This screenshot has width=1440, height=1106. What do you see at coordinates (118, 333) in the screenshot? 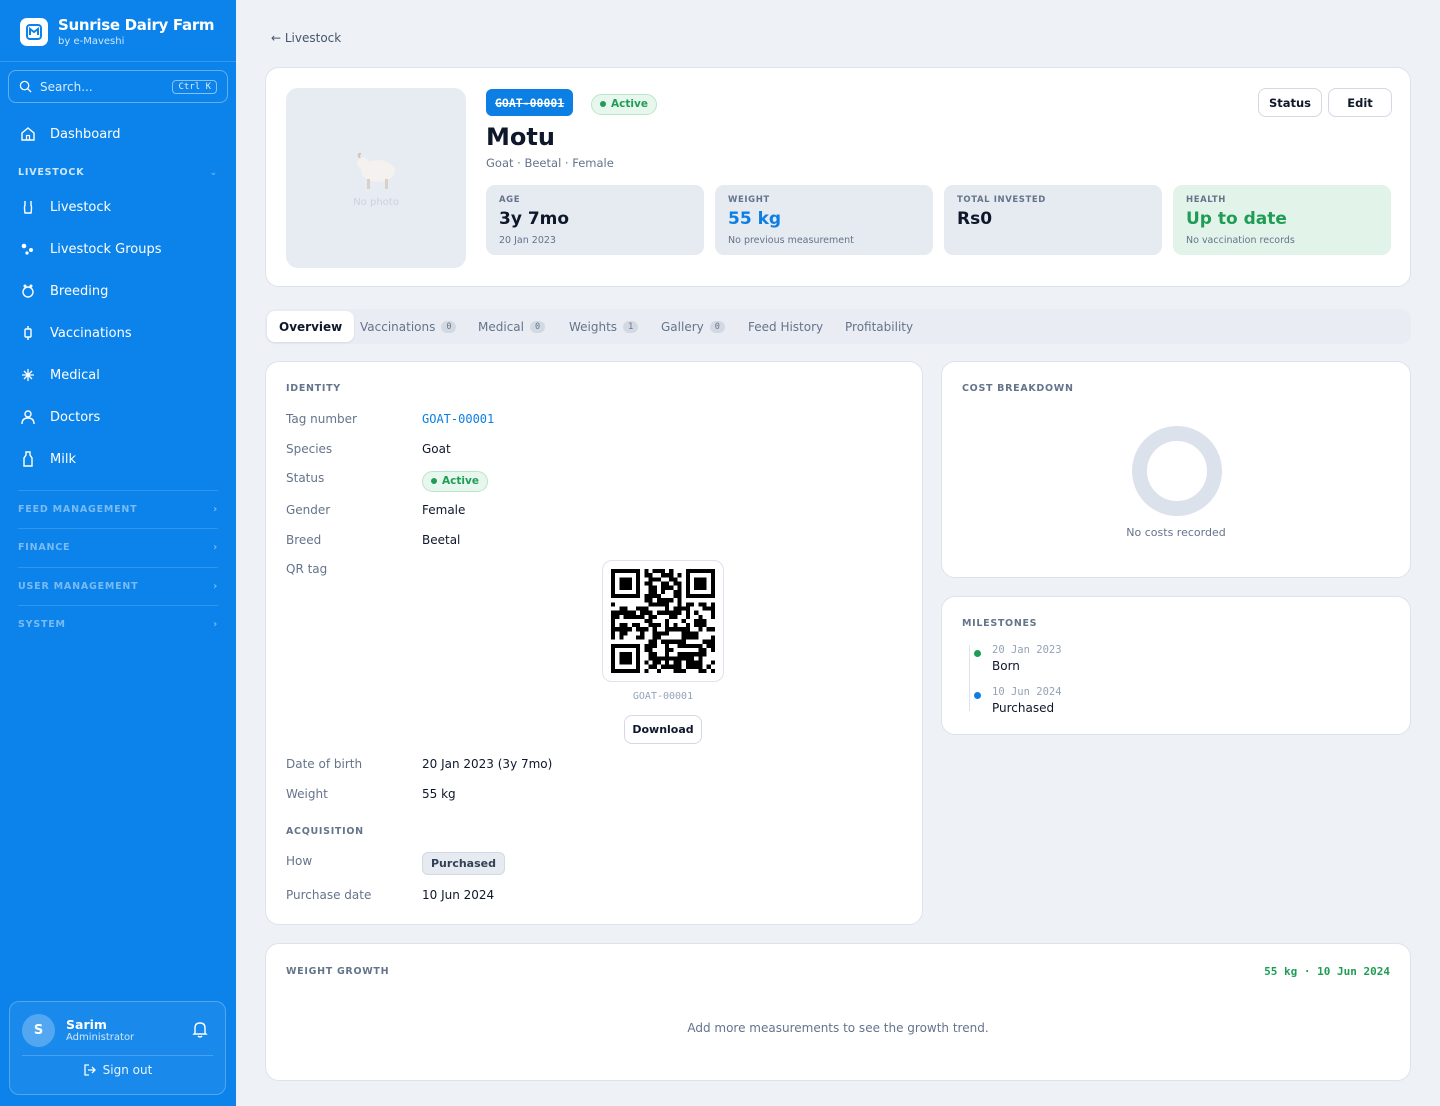
I see `sidebar-item-vaccinations: Vaccinations` at bounding box center [118, 333].